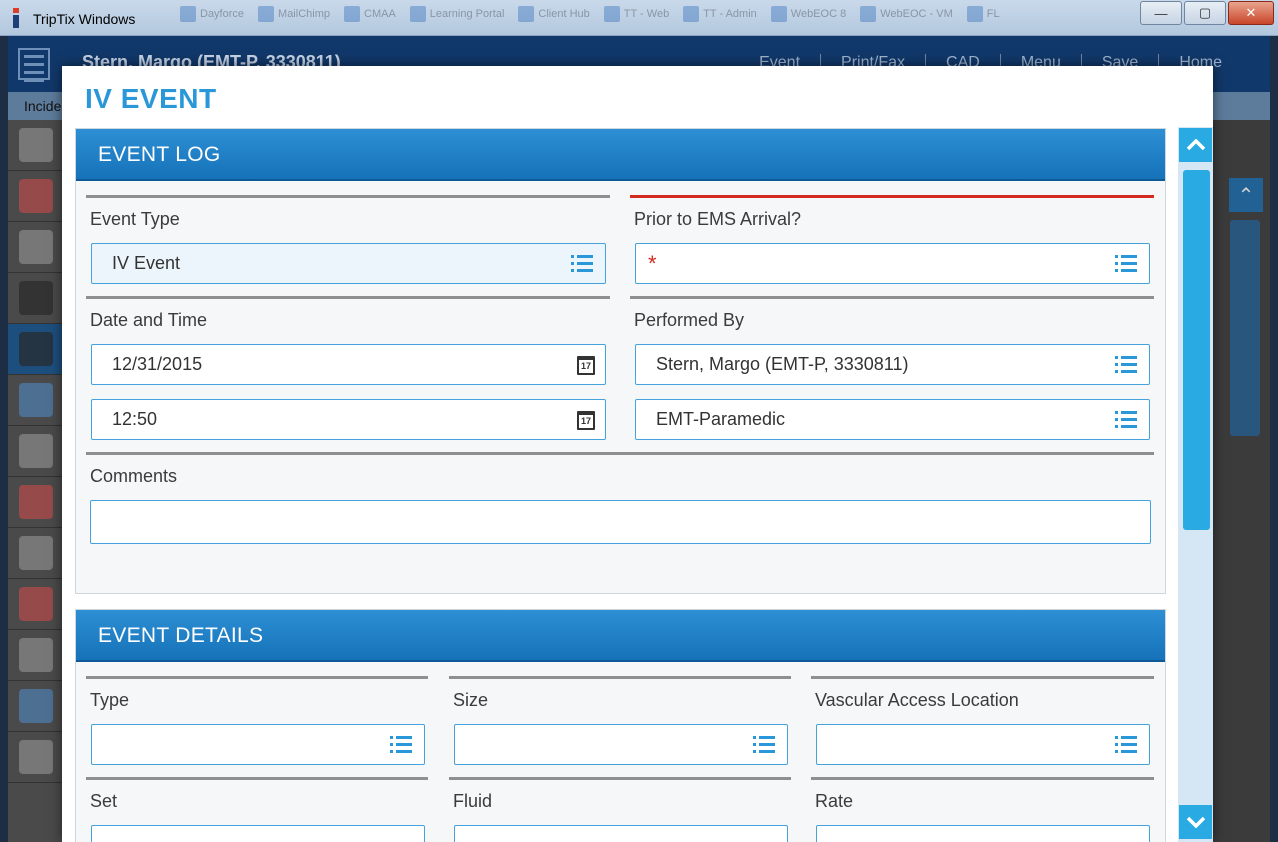  Describe the element at coordinates (348, 263) in the screenshot. I see `event-type-select: IV Event` at that location.